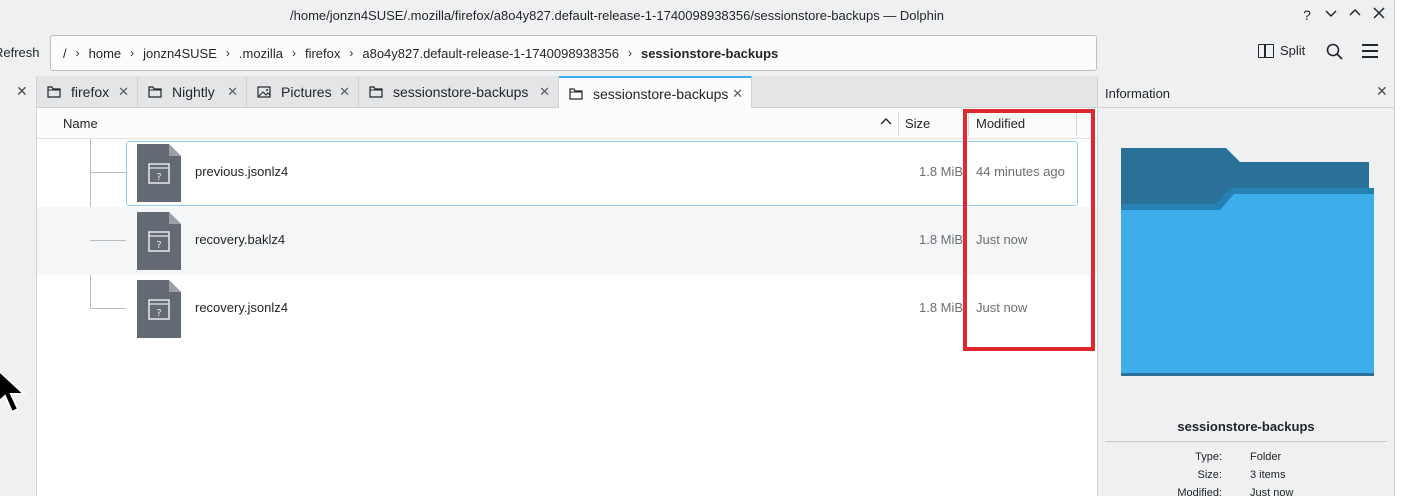 The height and width of the screenshot is (496, 1410). I want to click on tab-firefox: firefox ✕, so click(87, 92).